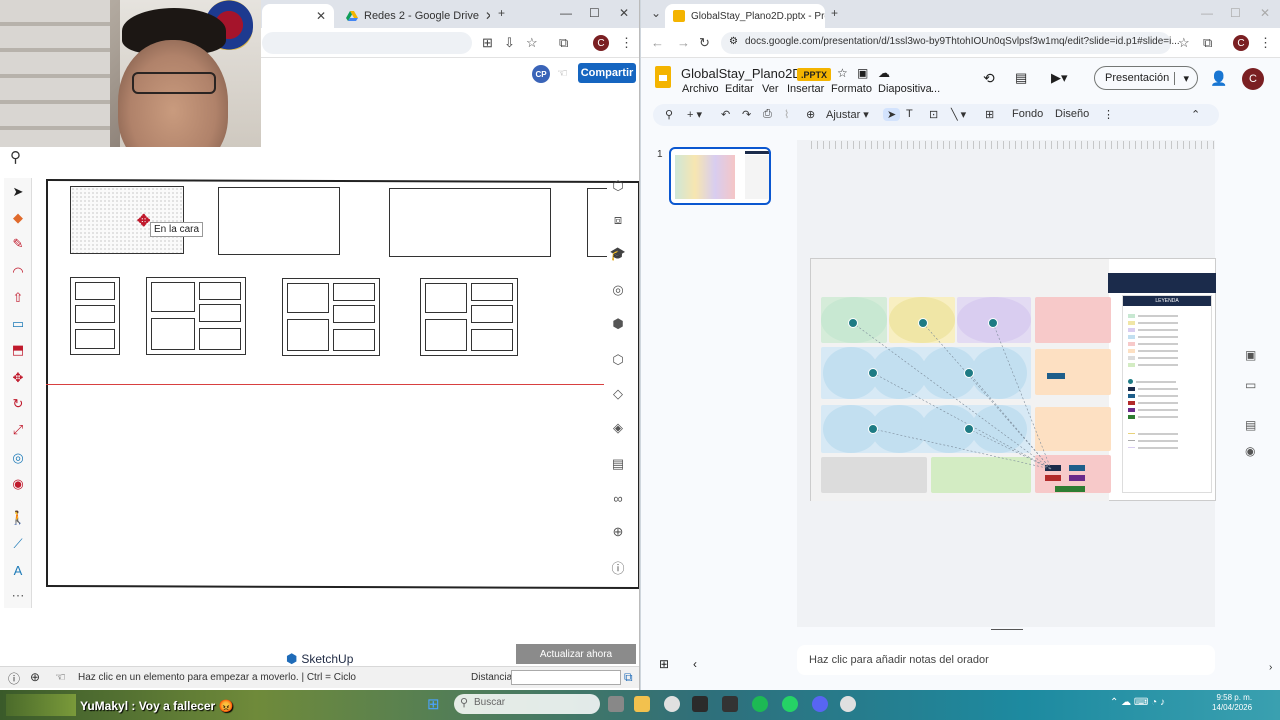 The image size is (1280, 720). Describe the element at coordinates (563, 43) in the screenshot. I see `extensions-icon: ⧉` at that location.